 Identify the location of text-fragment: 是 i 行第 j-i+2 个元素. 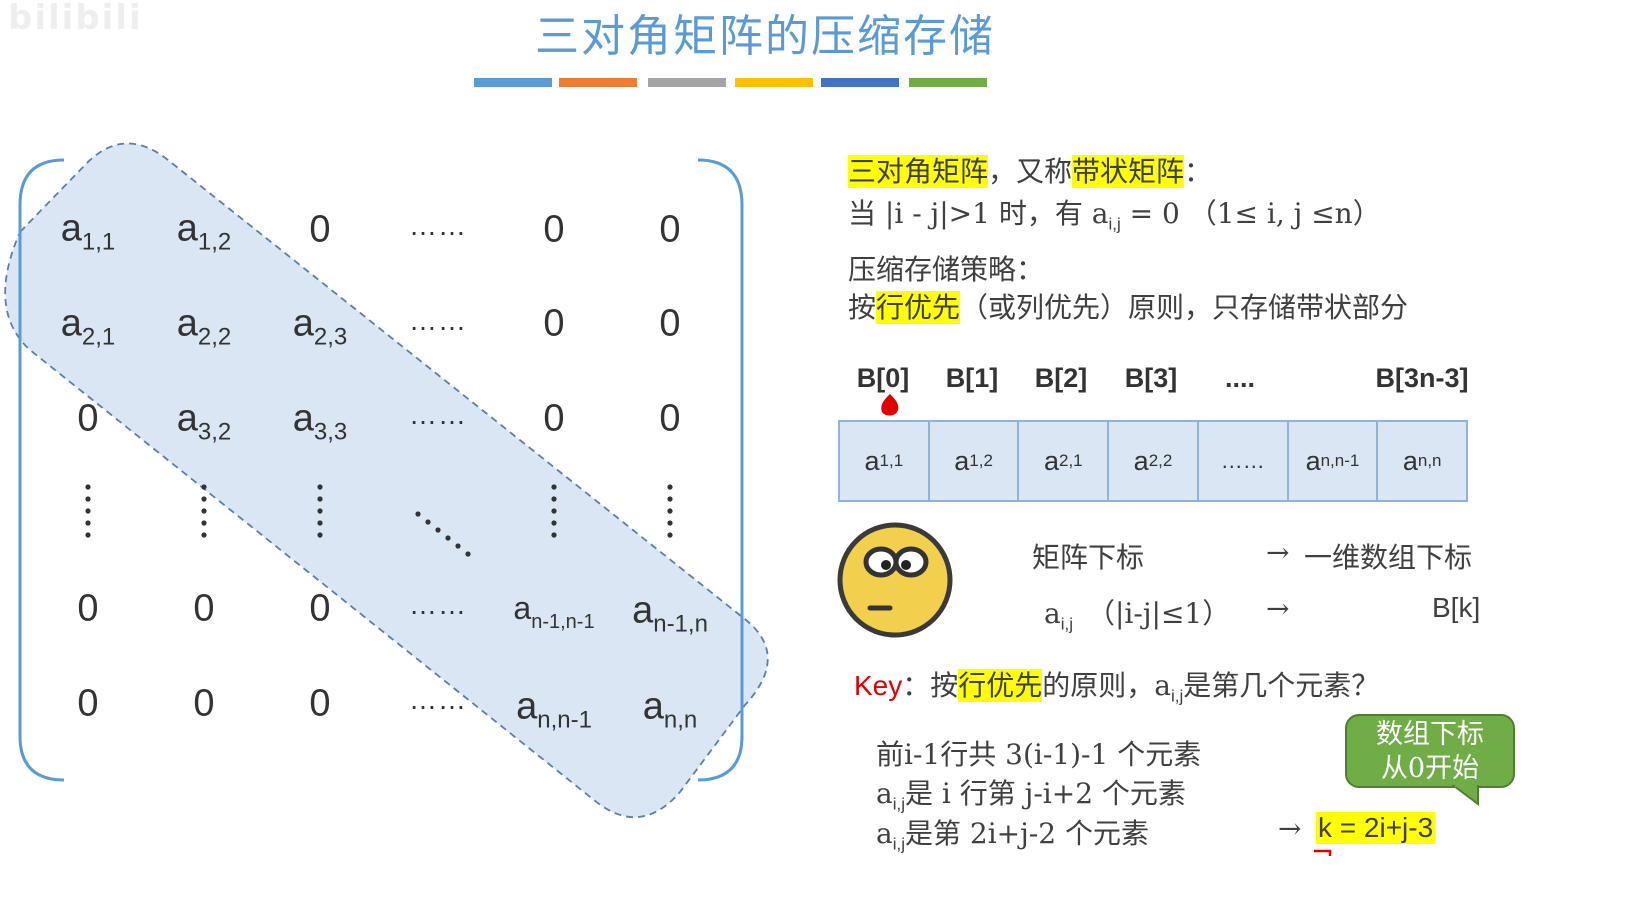
(1045, 793).